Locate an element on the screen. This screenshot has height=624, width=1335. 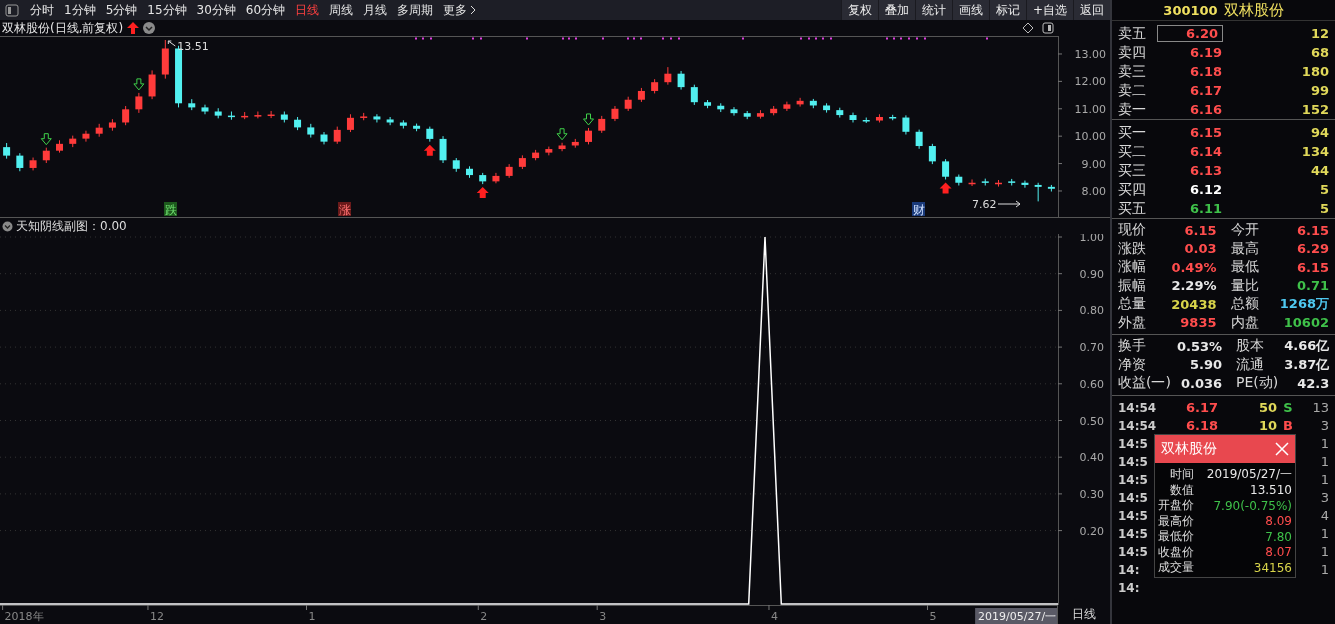
price-axis-label: 9.00 is located at coordinates (1093, 164).